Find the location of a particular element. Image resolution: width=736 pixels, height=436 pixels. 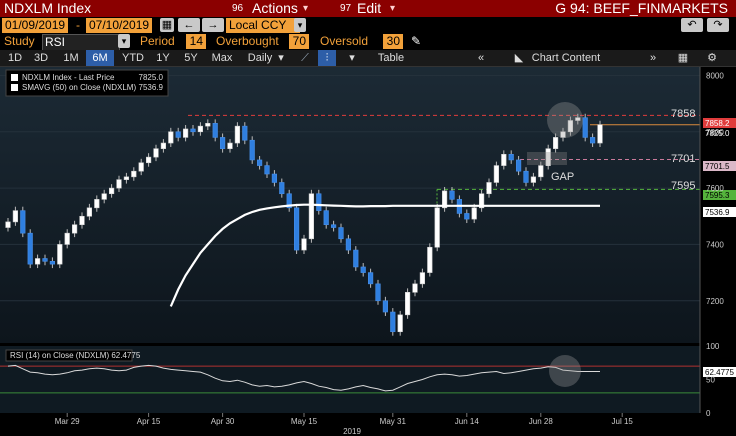

gap-label: GAP is located at coordinates (562, 177).